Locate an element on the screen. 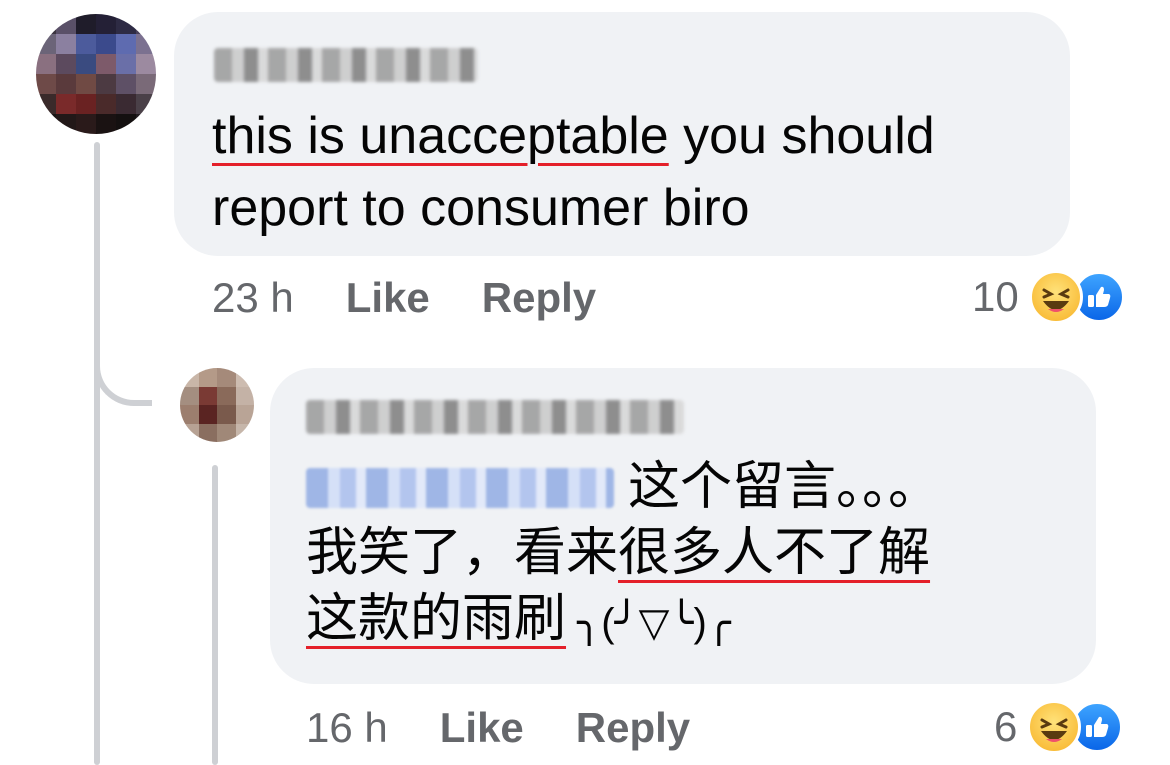 Image resolution: width=1170 pixels, height=765 pixels. reply-timestamp: 16 h is located at coordinates (347, 728).